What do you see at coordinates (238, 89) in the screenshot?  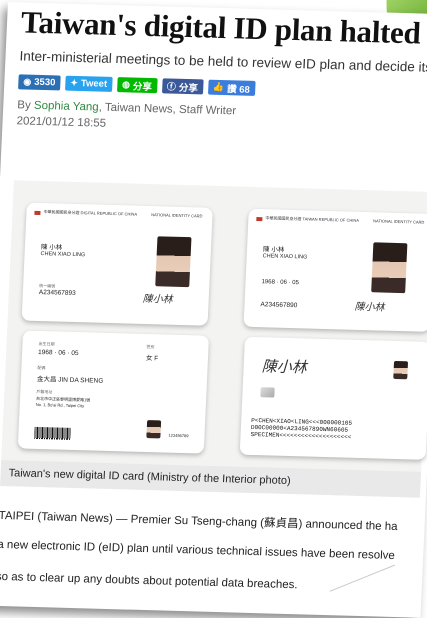 I see `like-count-label: 讚 68` at bounding box center [238, 89].